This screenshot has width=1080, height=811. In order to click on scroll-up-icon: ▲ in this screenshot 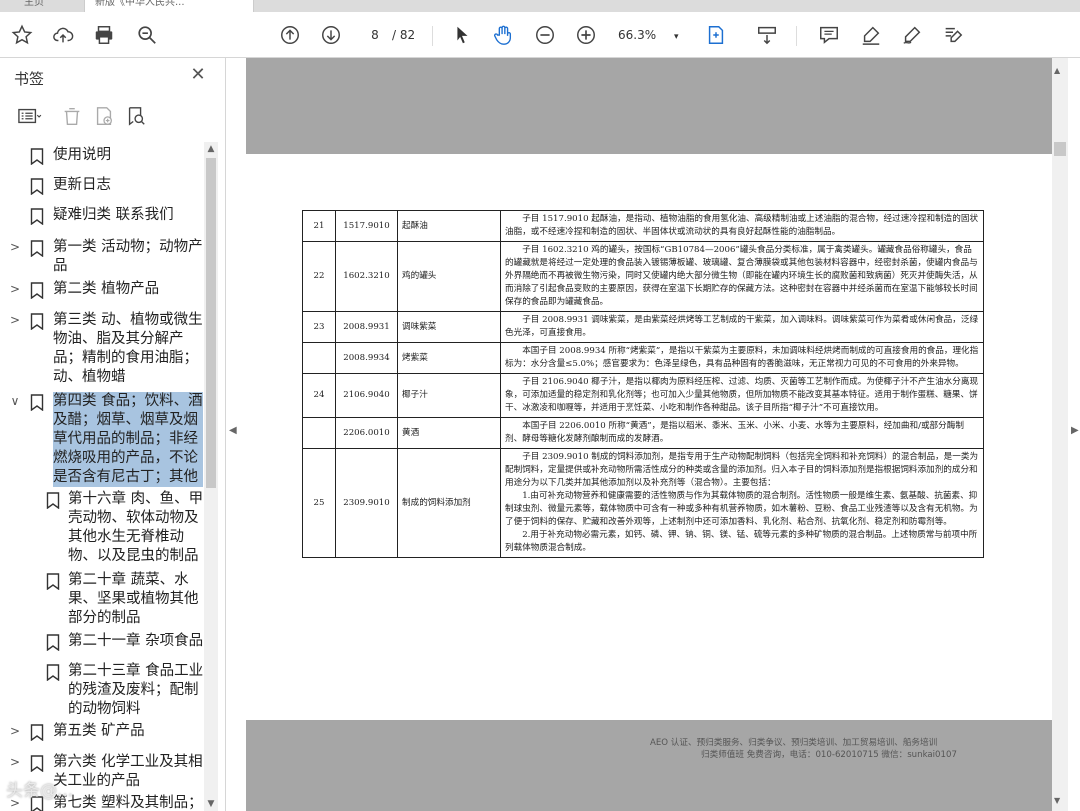, I will do `click(211, 149)`.